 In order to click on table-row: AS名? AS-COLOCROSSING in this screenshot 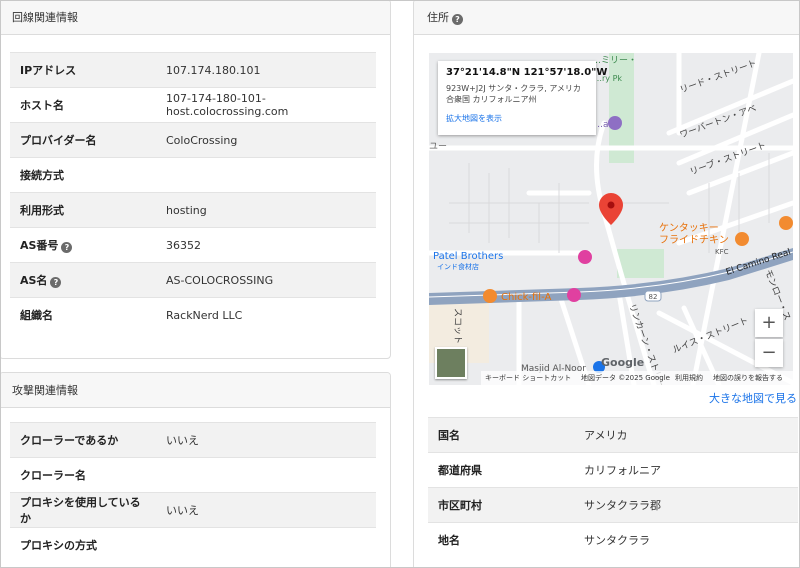, I will do `click(193, 280)`.